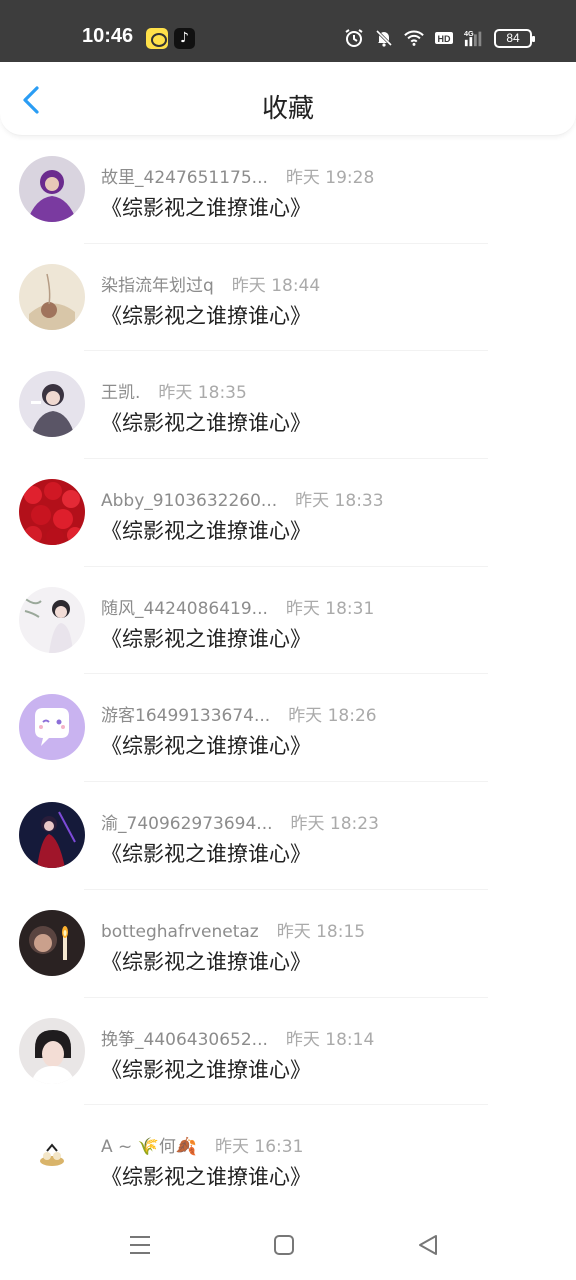  What do you see at coordinates (276, 285) in the screenshot?
I see `timestamp: 昨天 18:44` at bounding box center [276, 285].